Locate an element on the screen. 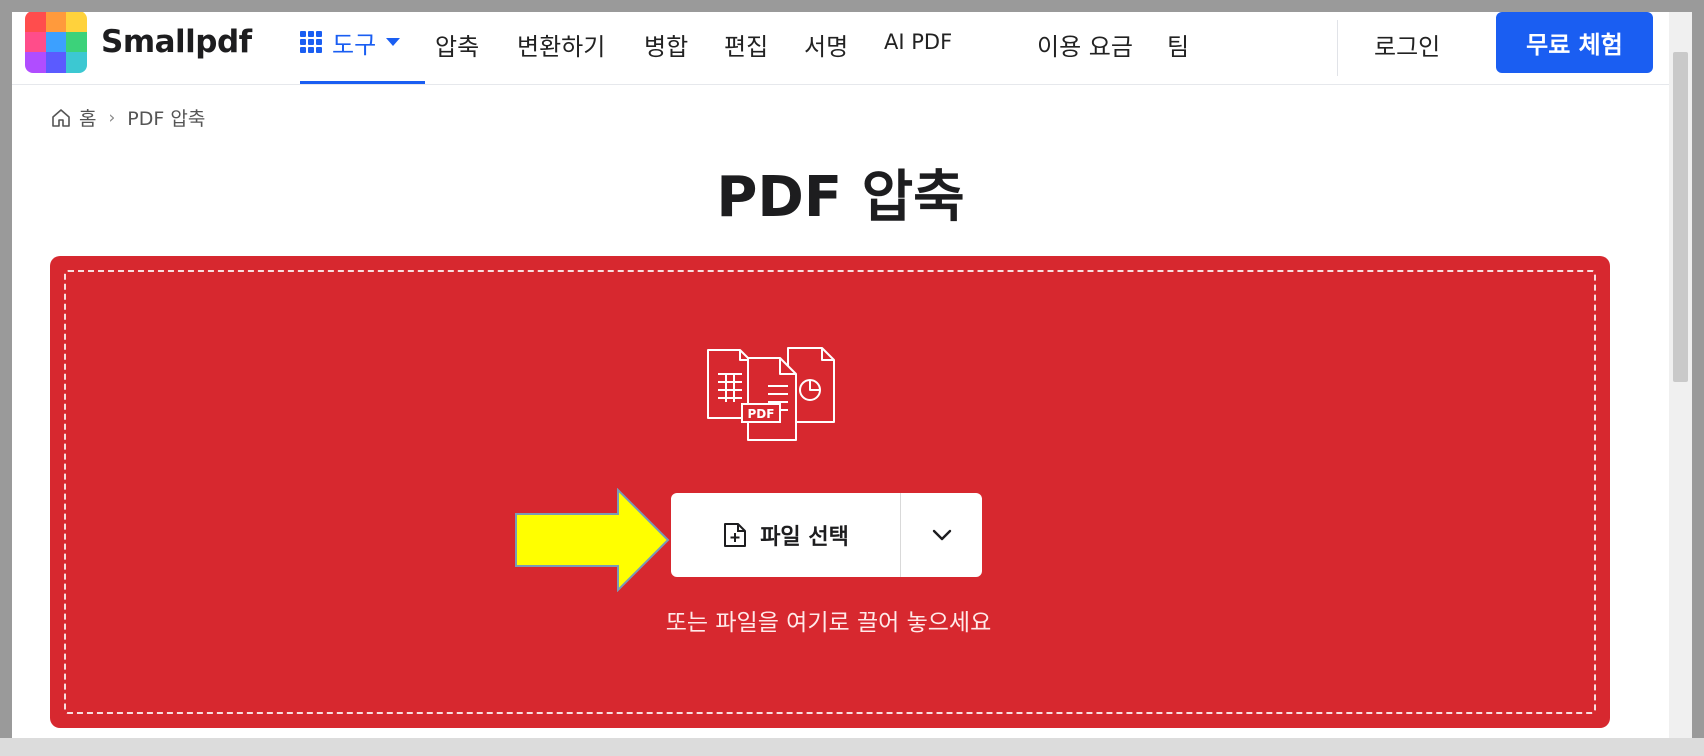  caret-down-icon is located at coordinates (393, 42).